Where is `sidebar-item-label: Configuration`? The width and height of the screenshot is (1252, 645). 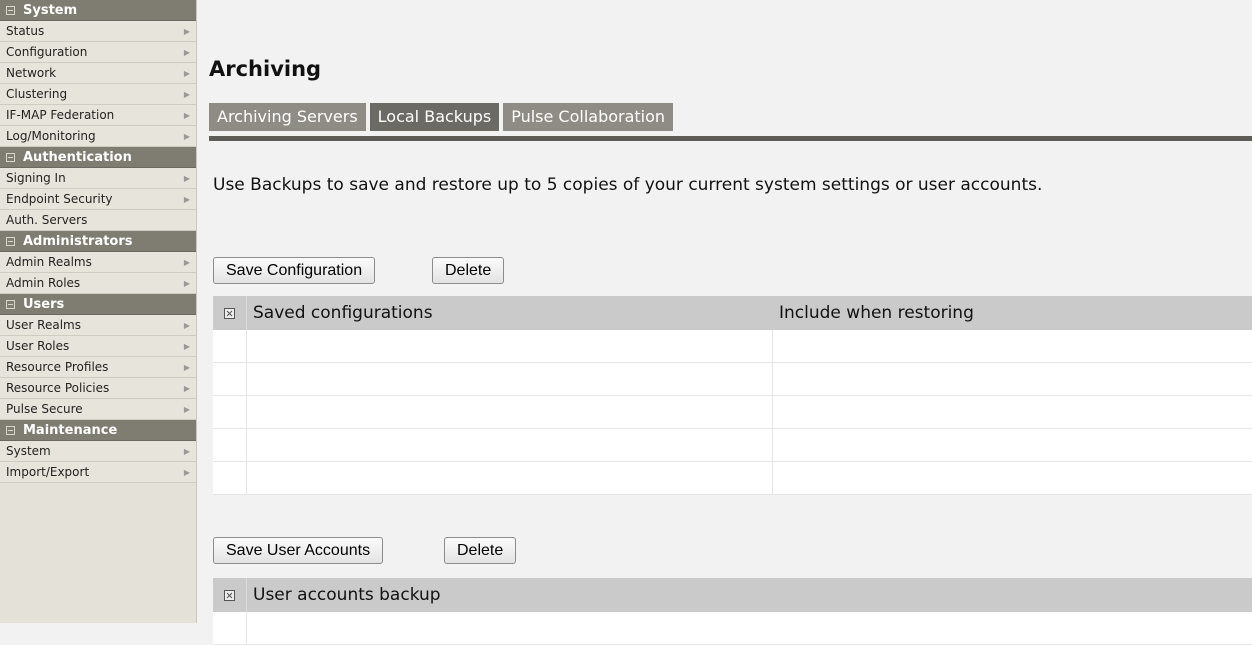 sidebar-item-label: Configuration is located at coordinates (47, 52).